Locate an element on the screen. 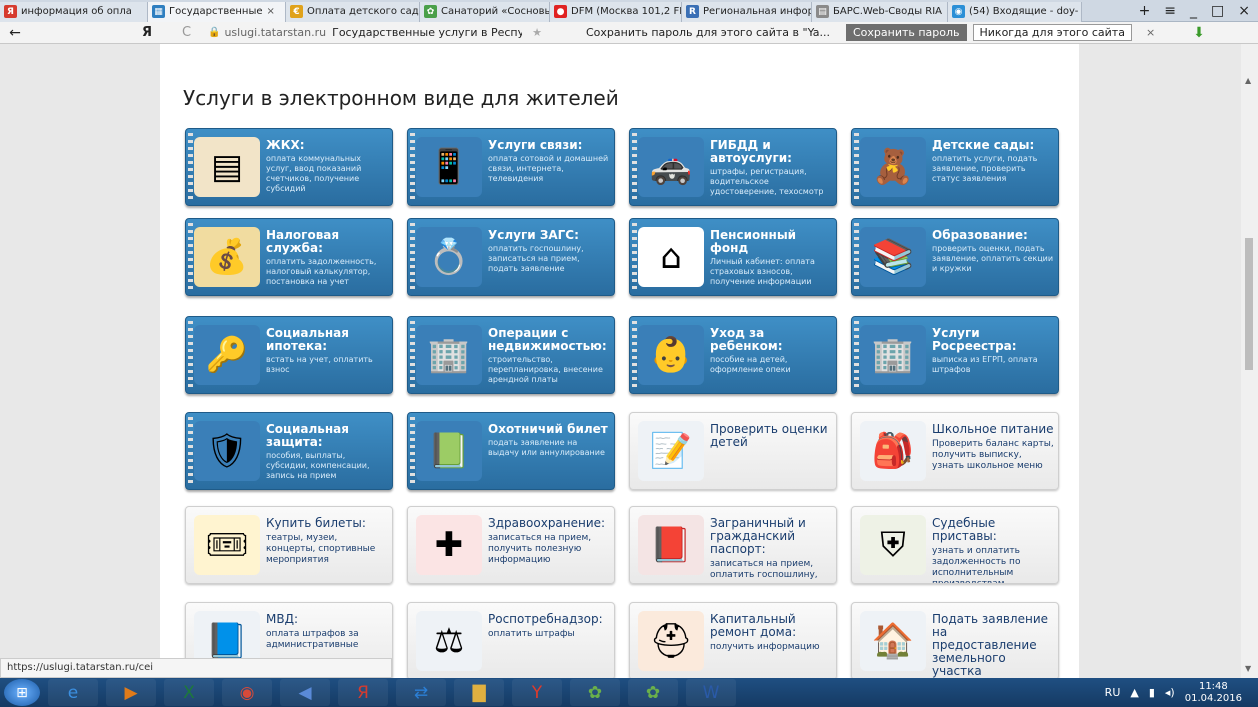 The image size is (1258, 707). yandex-browser-icon: Y is located at coordinates (537, 692).